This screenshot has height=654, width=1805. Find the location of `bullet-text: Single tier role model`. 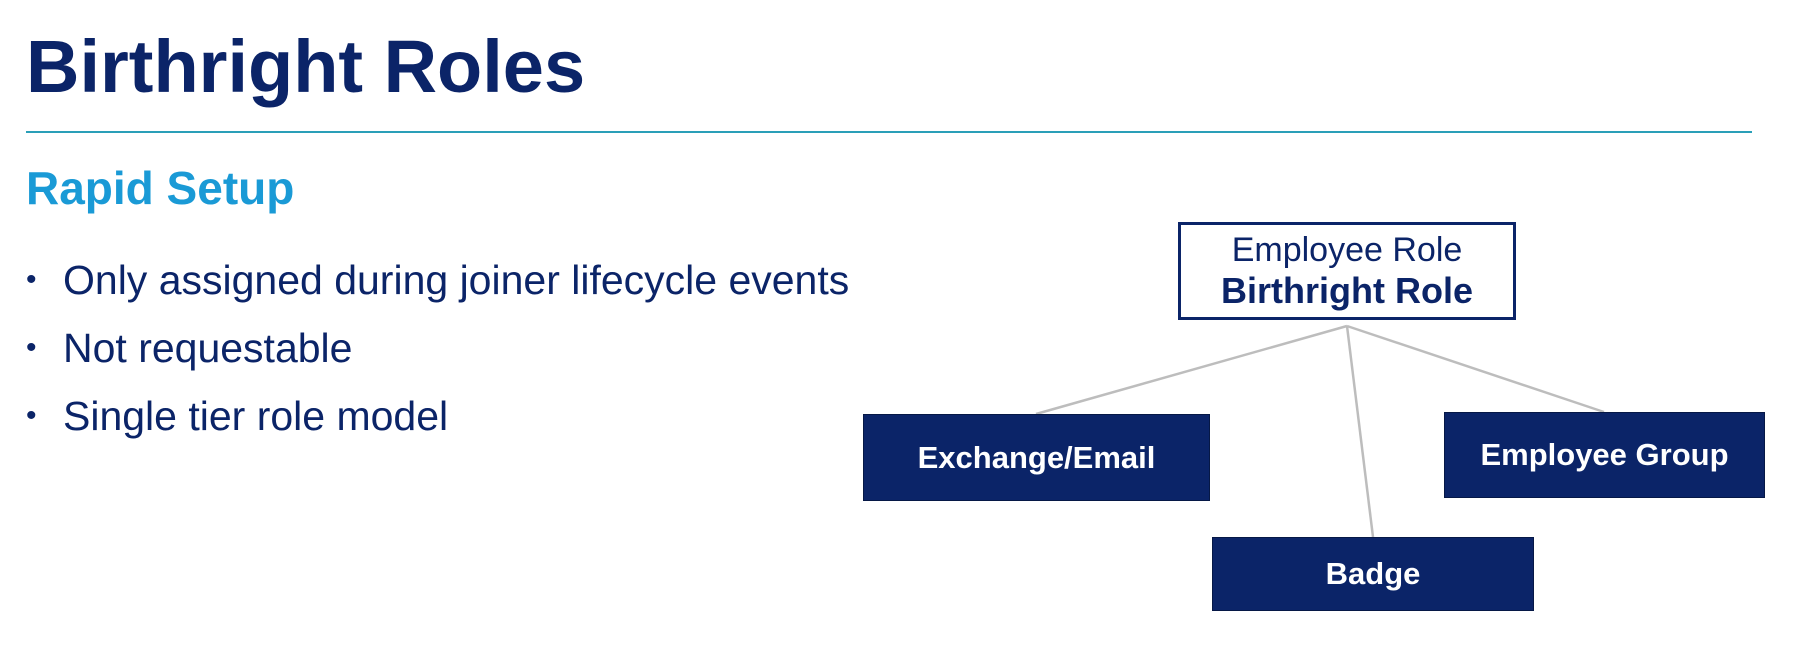

bullet-text: Single tier role model is located at coordinates (256, 416).